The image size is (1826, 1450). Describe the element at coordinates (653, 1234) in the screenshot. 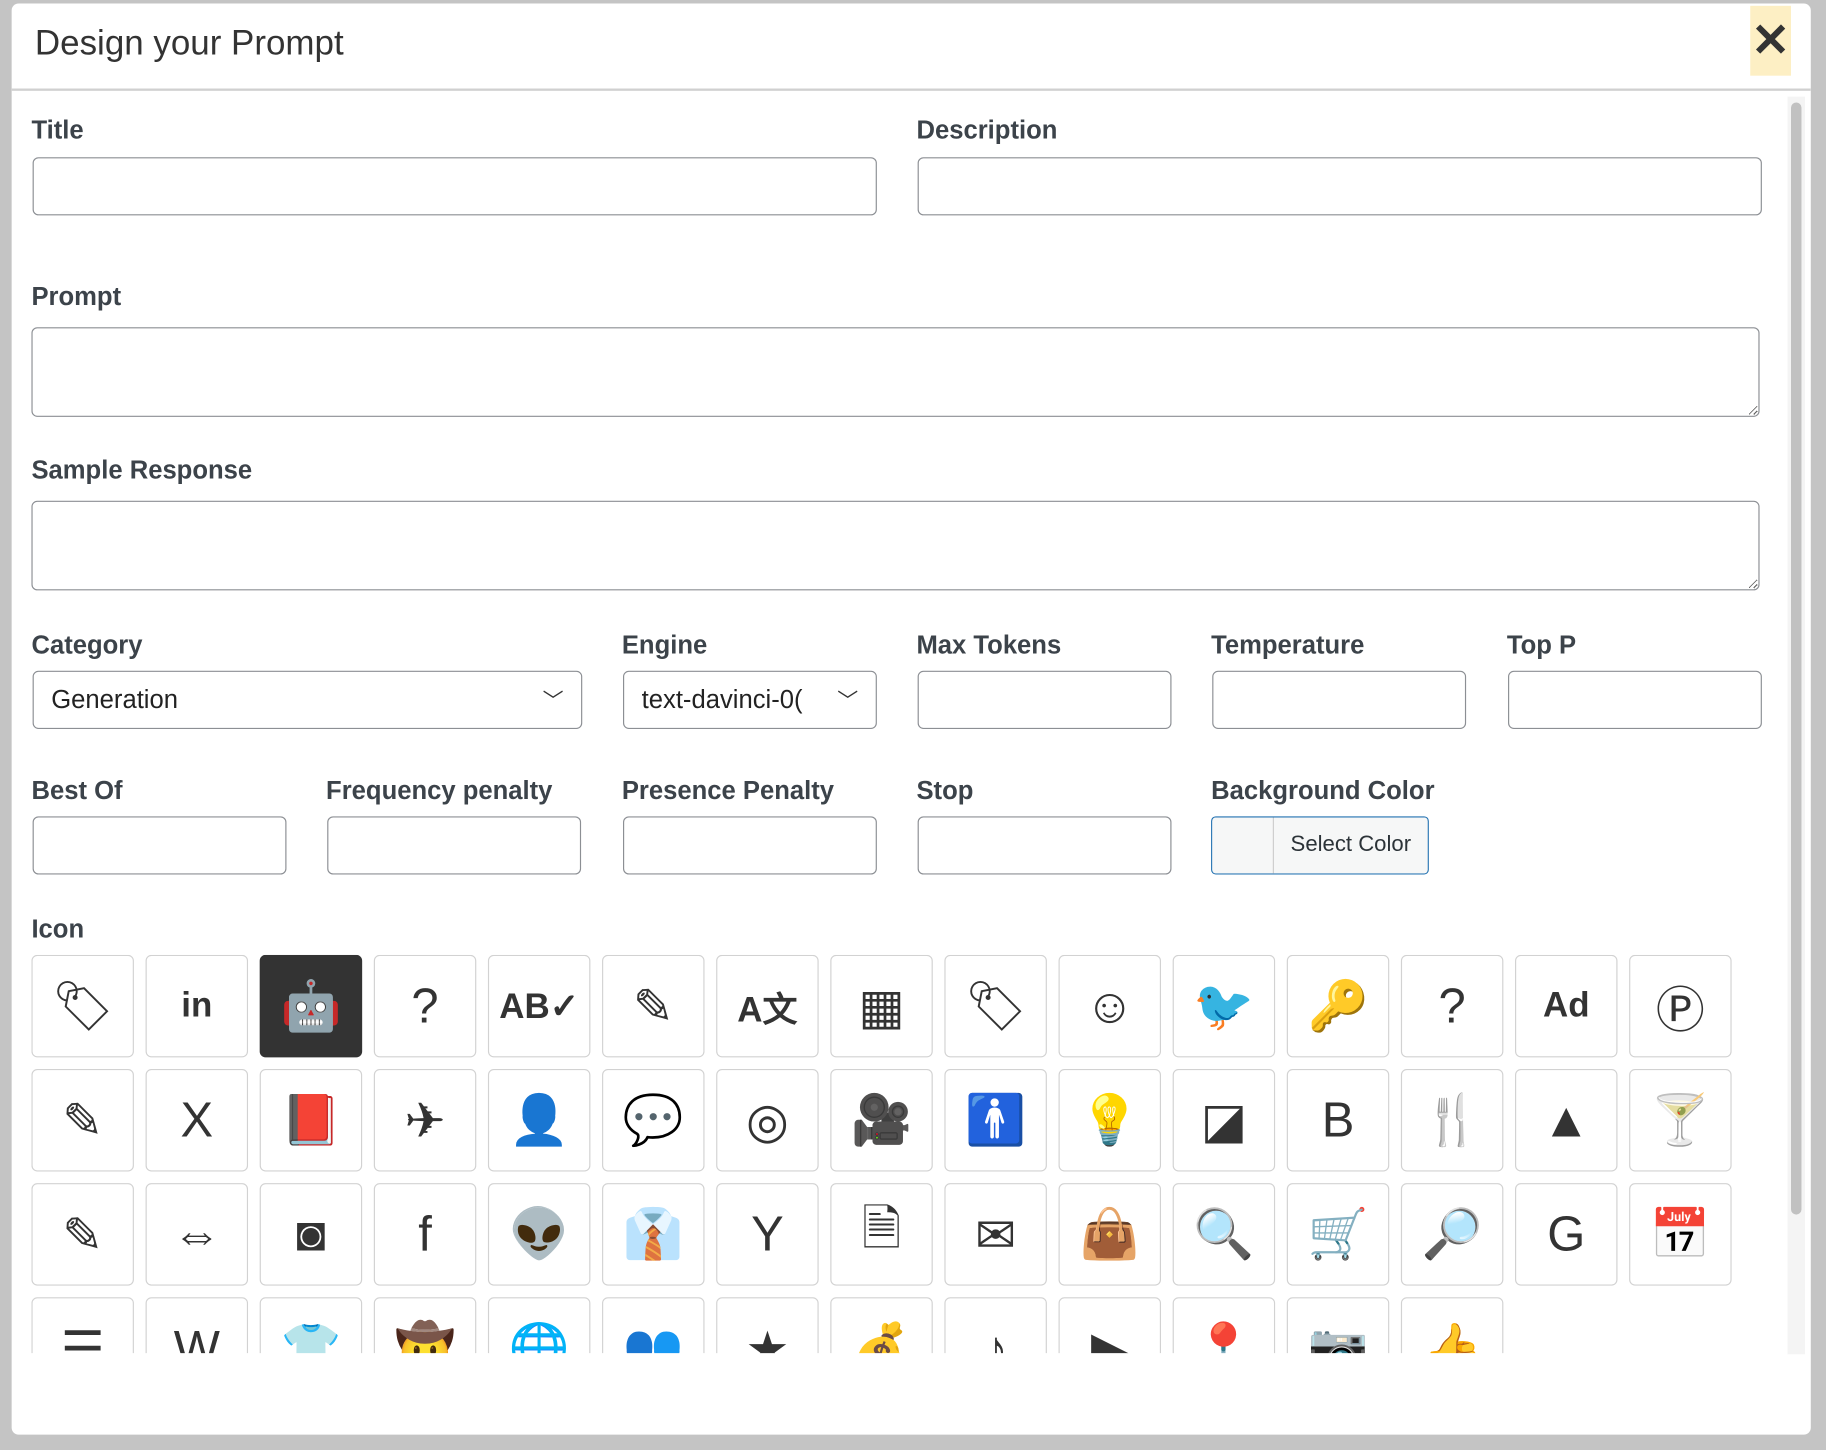

I see `icon-option-user-tie: 👔` at that location.